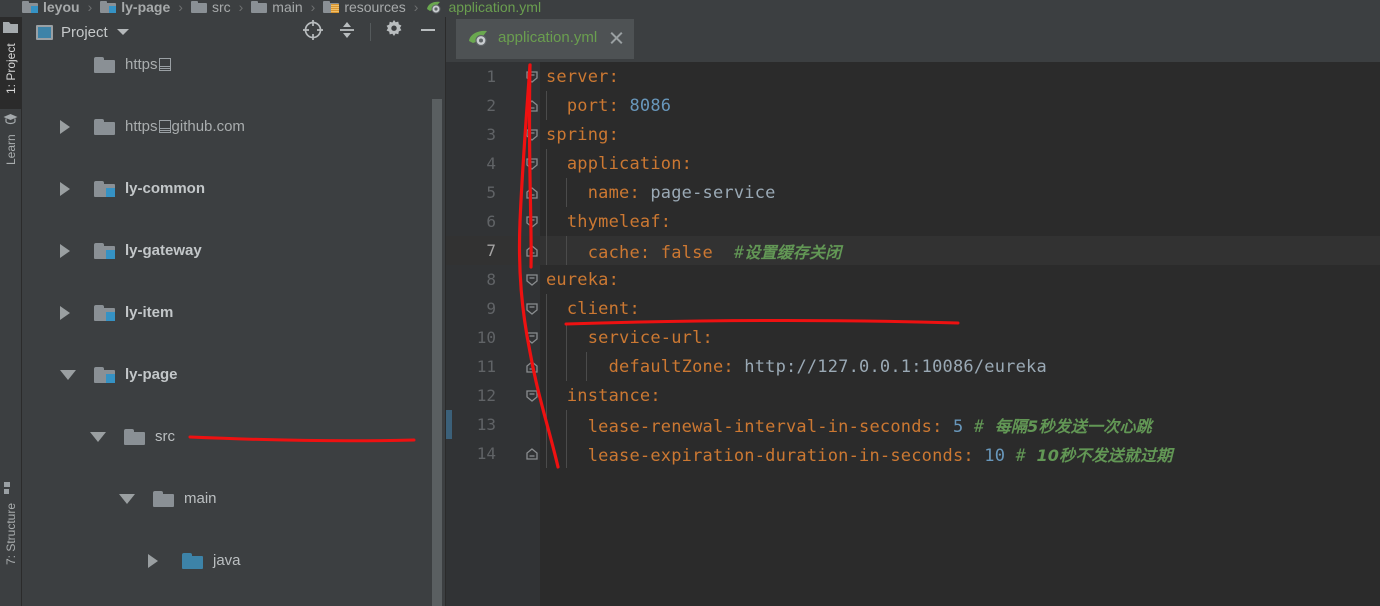 The image size is (1380, 606). I want to click on breadcrumb-item-ly-page: ly-page, so click(135, 8).